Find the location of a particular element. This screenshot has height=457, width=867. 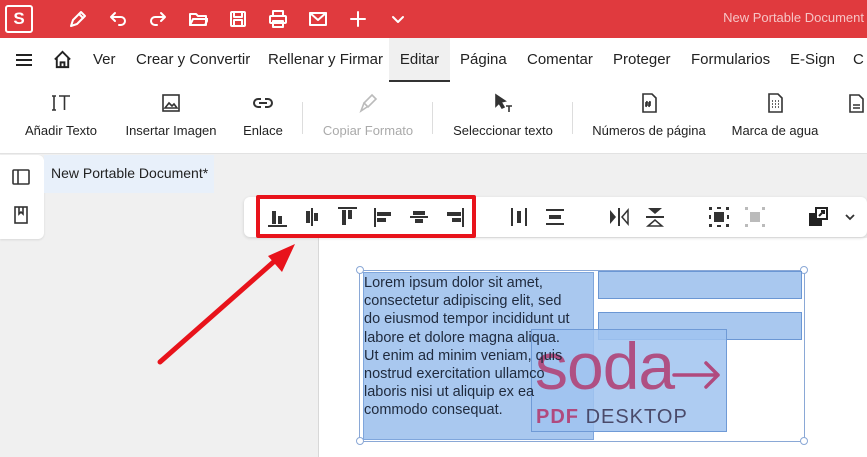

select-text-button: Seleccionar texto is located at coordinates (503, 118).